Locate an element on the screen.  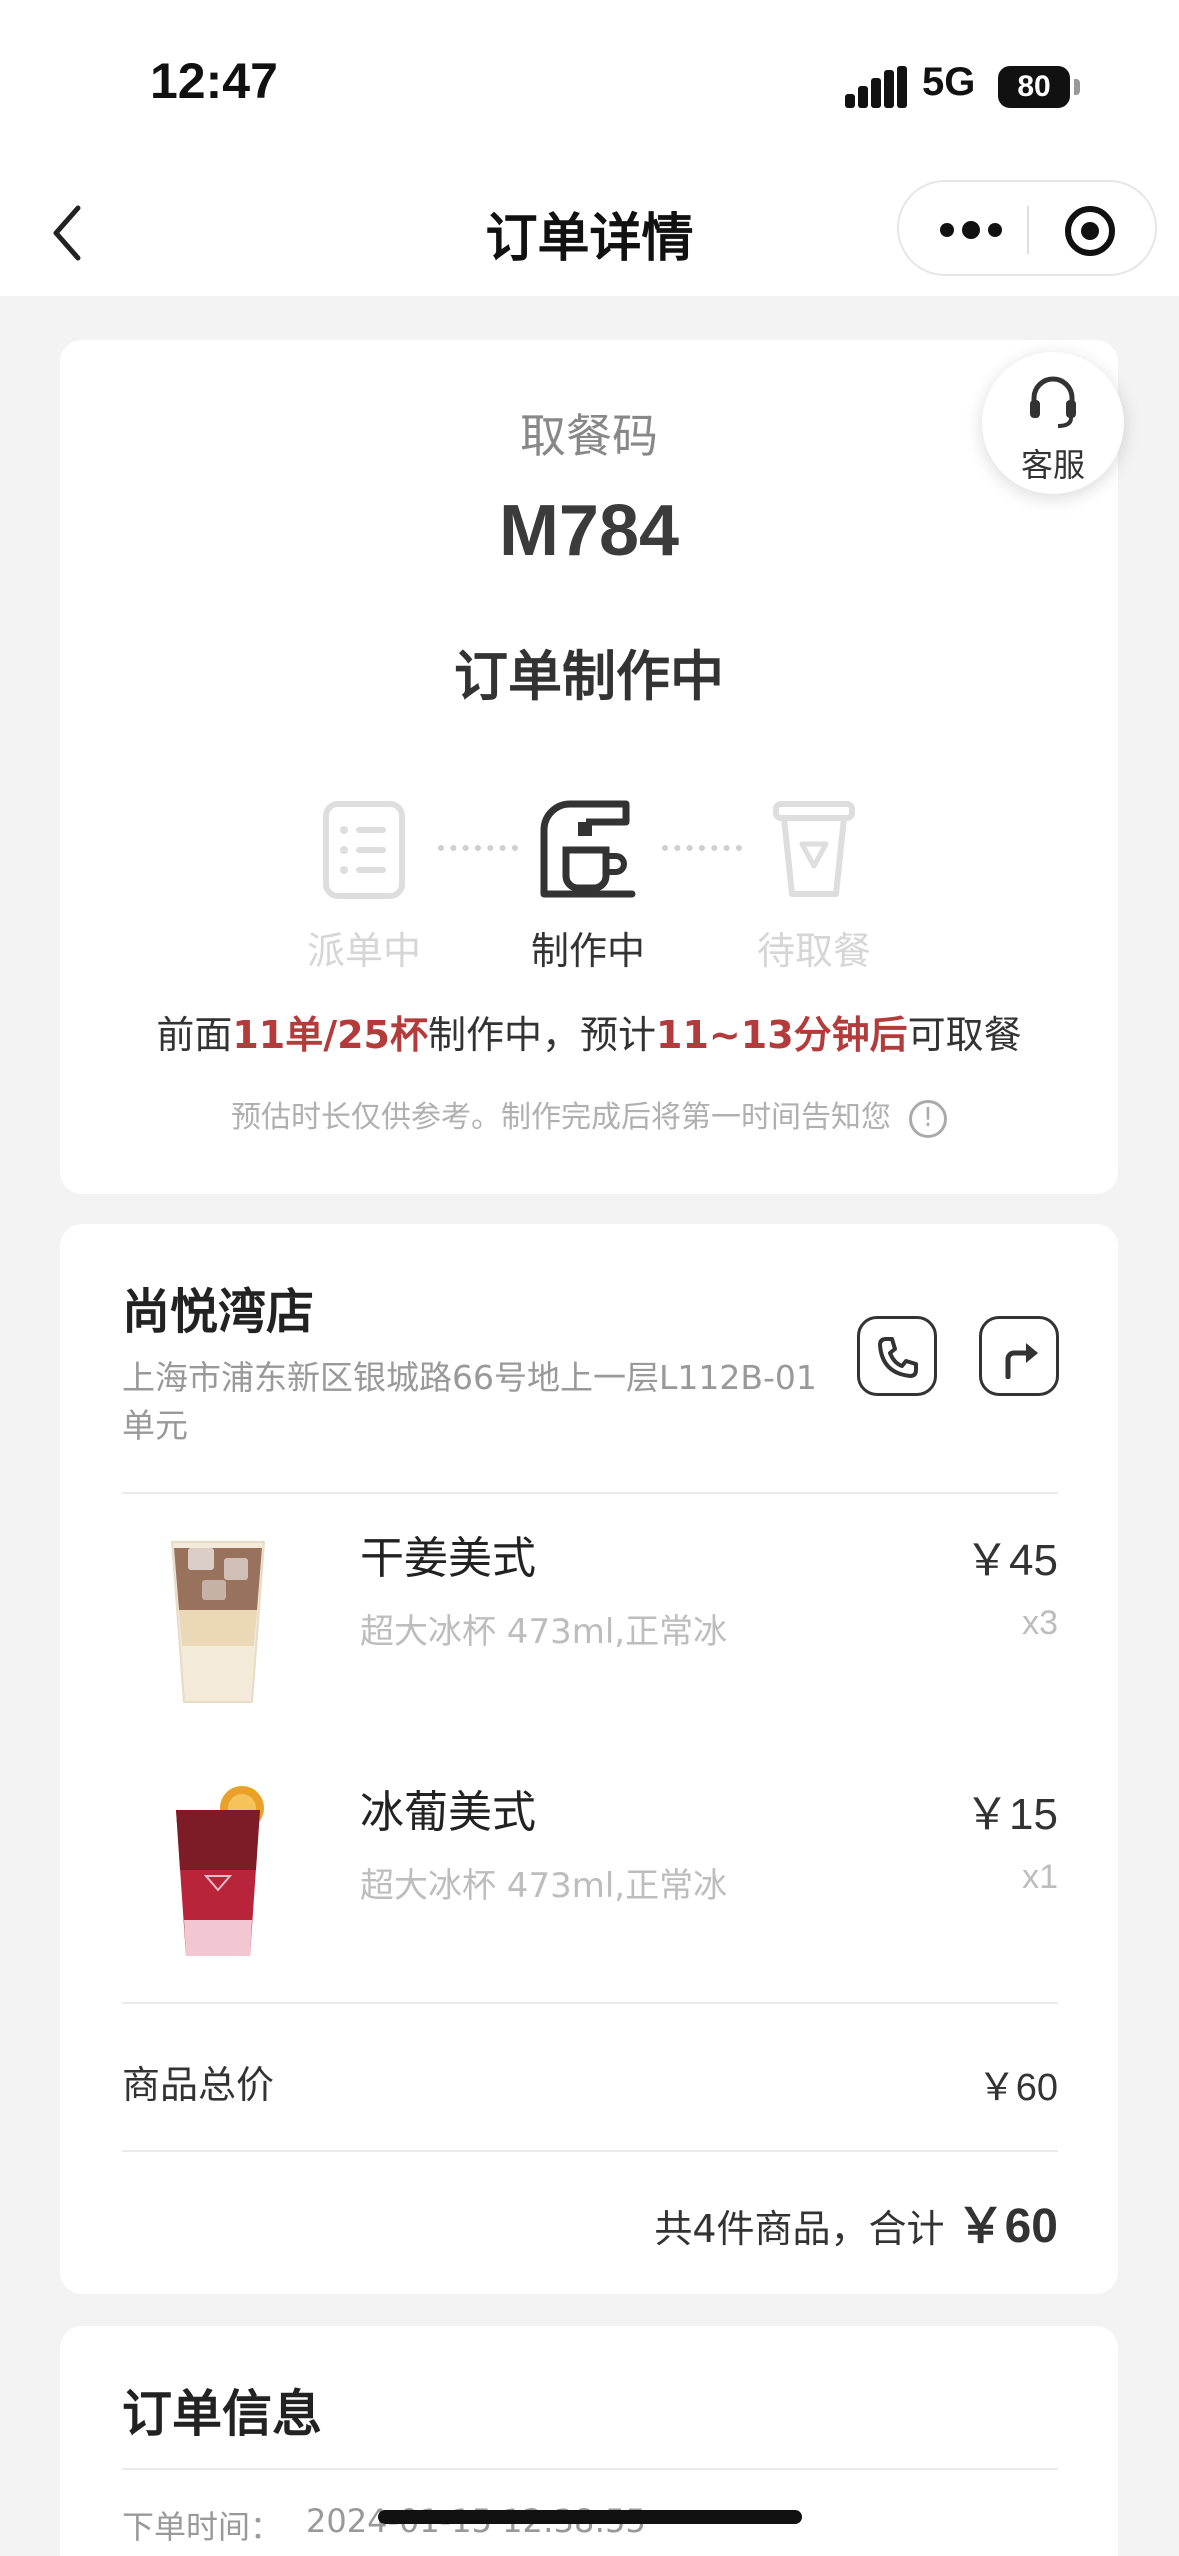
status-bar: 12:47 5G 80 is located at coordinates (589, 85).